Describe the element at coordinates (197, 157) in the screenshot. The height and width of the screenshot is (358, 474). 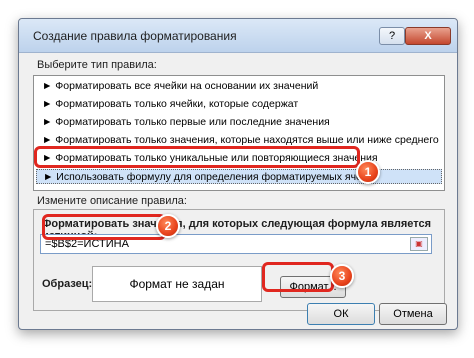
I see `highlight-rule-item` at that location.